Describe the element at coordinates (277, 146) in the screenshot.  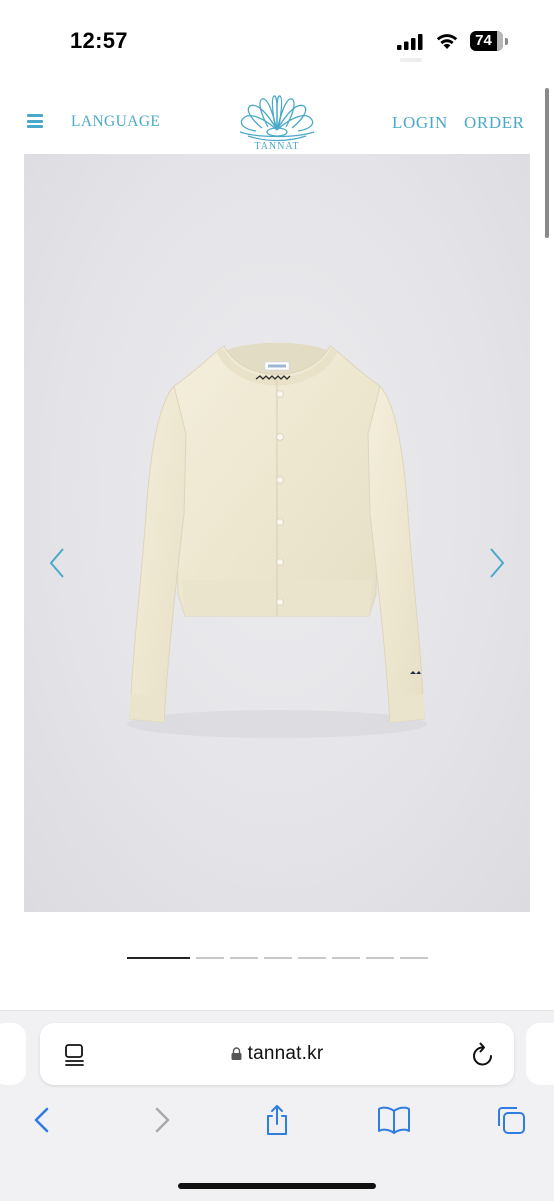
I see `logo-text: TANNAT` at that location.